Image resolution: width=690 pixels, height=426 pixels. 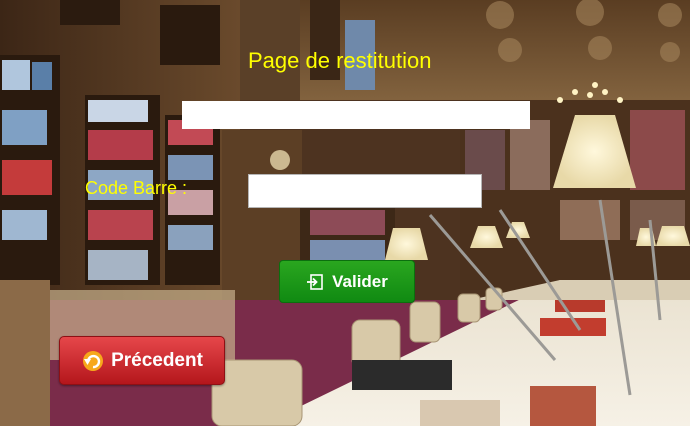 I want to click on valider-button: Valider, so click(x=347, y=281).